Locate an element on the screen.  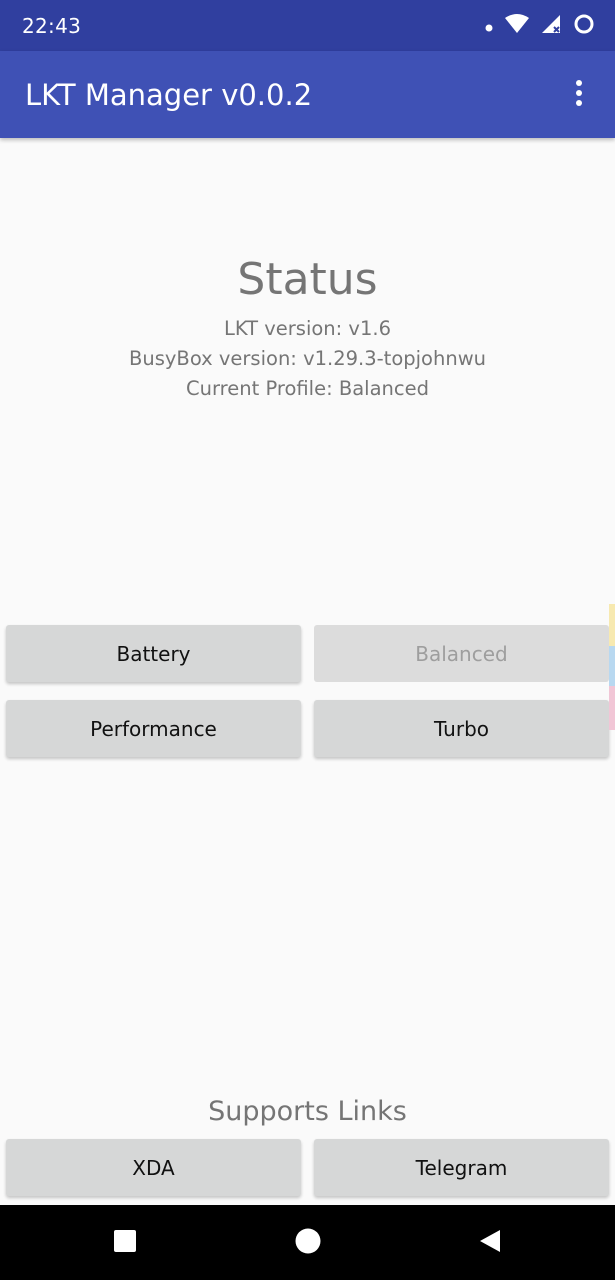
lkt-version-text: LKT version: v1.6 is located at coordinates (307, 328).